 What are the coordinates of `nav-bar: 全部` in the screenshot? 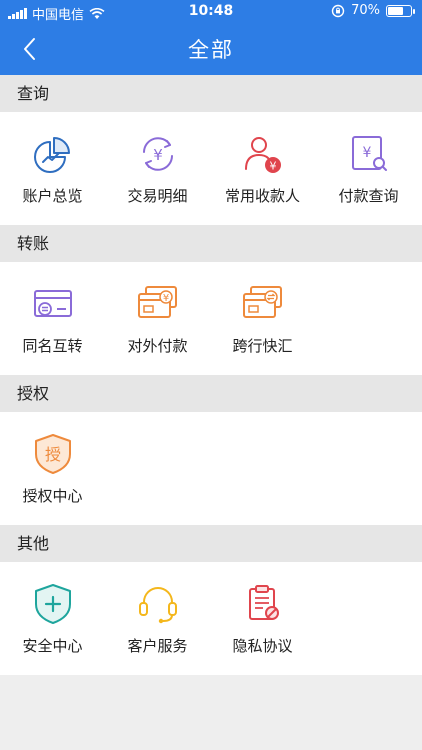 It's located at (211, 49).